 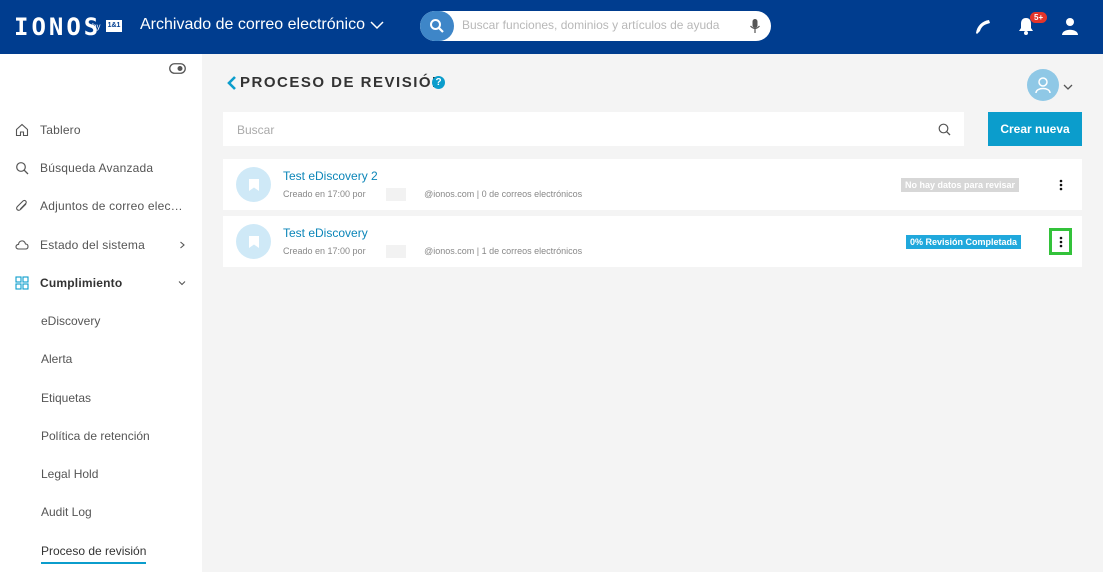 I want to click on paperclip-icon, so click(x=22, y=206).